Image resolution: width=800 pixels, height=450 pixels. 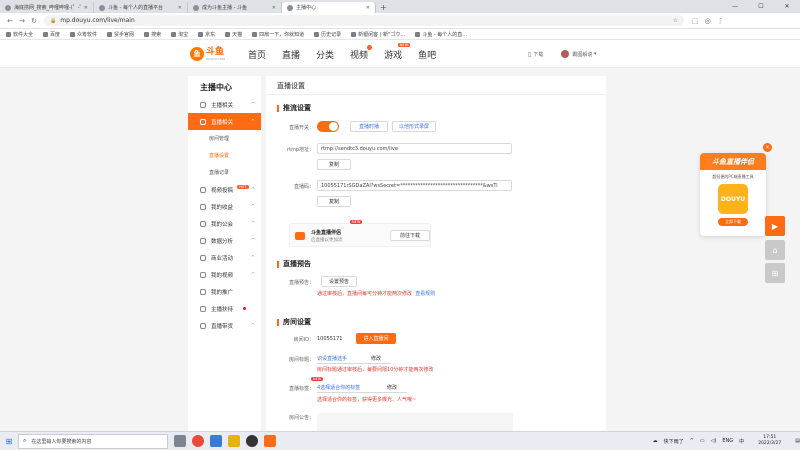 I want to click on bookmark-item: 京东, so click(x=206, y=34).